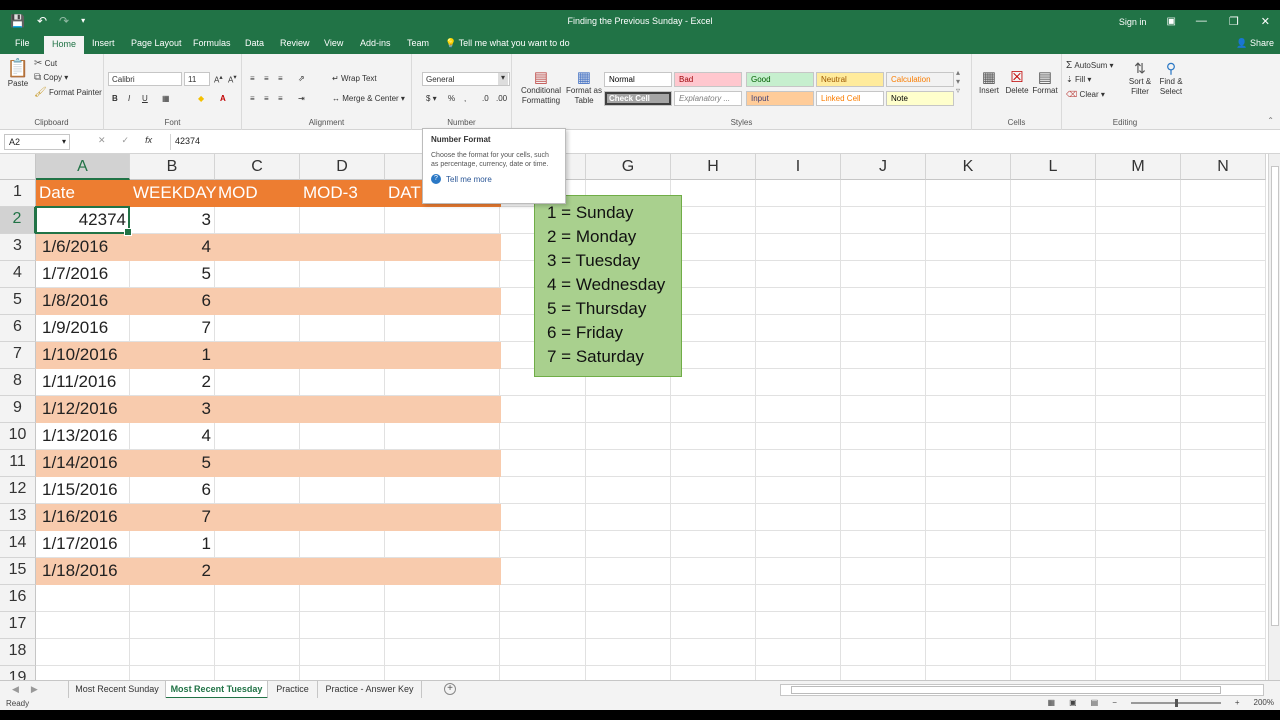 The width and height of the screenshot is (1280, 720). What do you see at coordinates (968, 167) in the screenshot?
I see `column-header-k: K` at bounding box center [968, 167].